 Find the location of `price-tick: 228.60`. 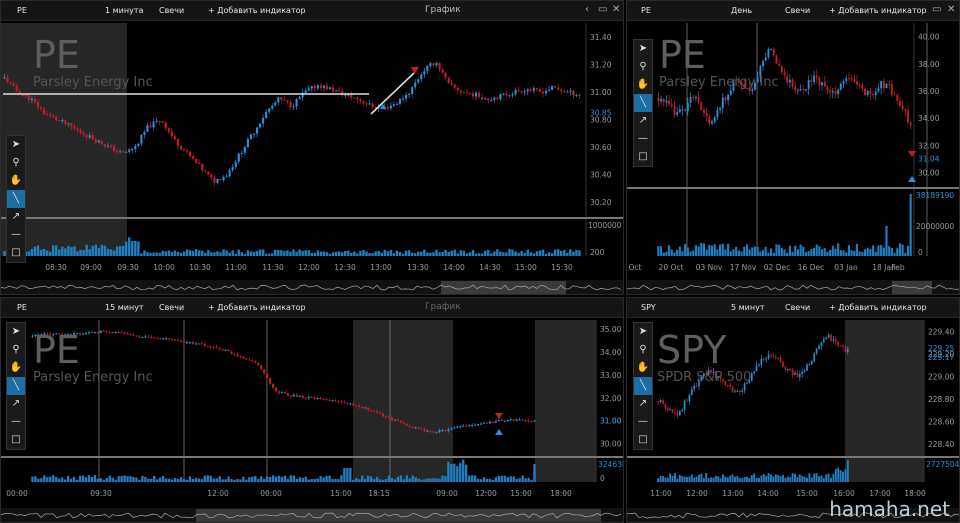

price-tick: 228.60 is located at coordinates (941, 421).